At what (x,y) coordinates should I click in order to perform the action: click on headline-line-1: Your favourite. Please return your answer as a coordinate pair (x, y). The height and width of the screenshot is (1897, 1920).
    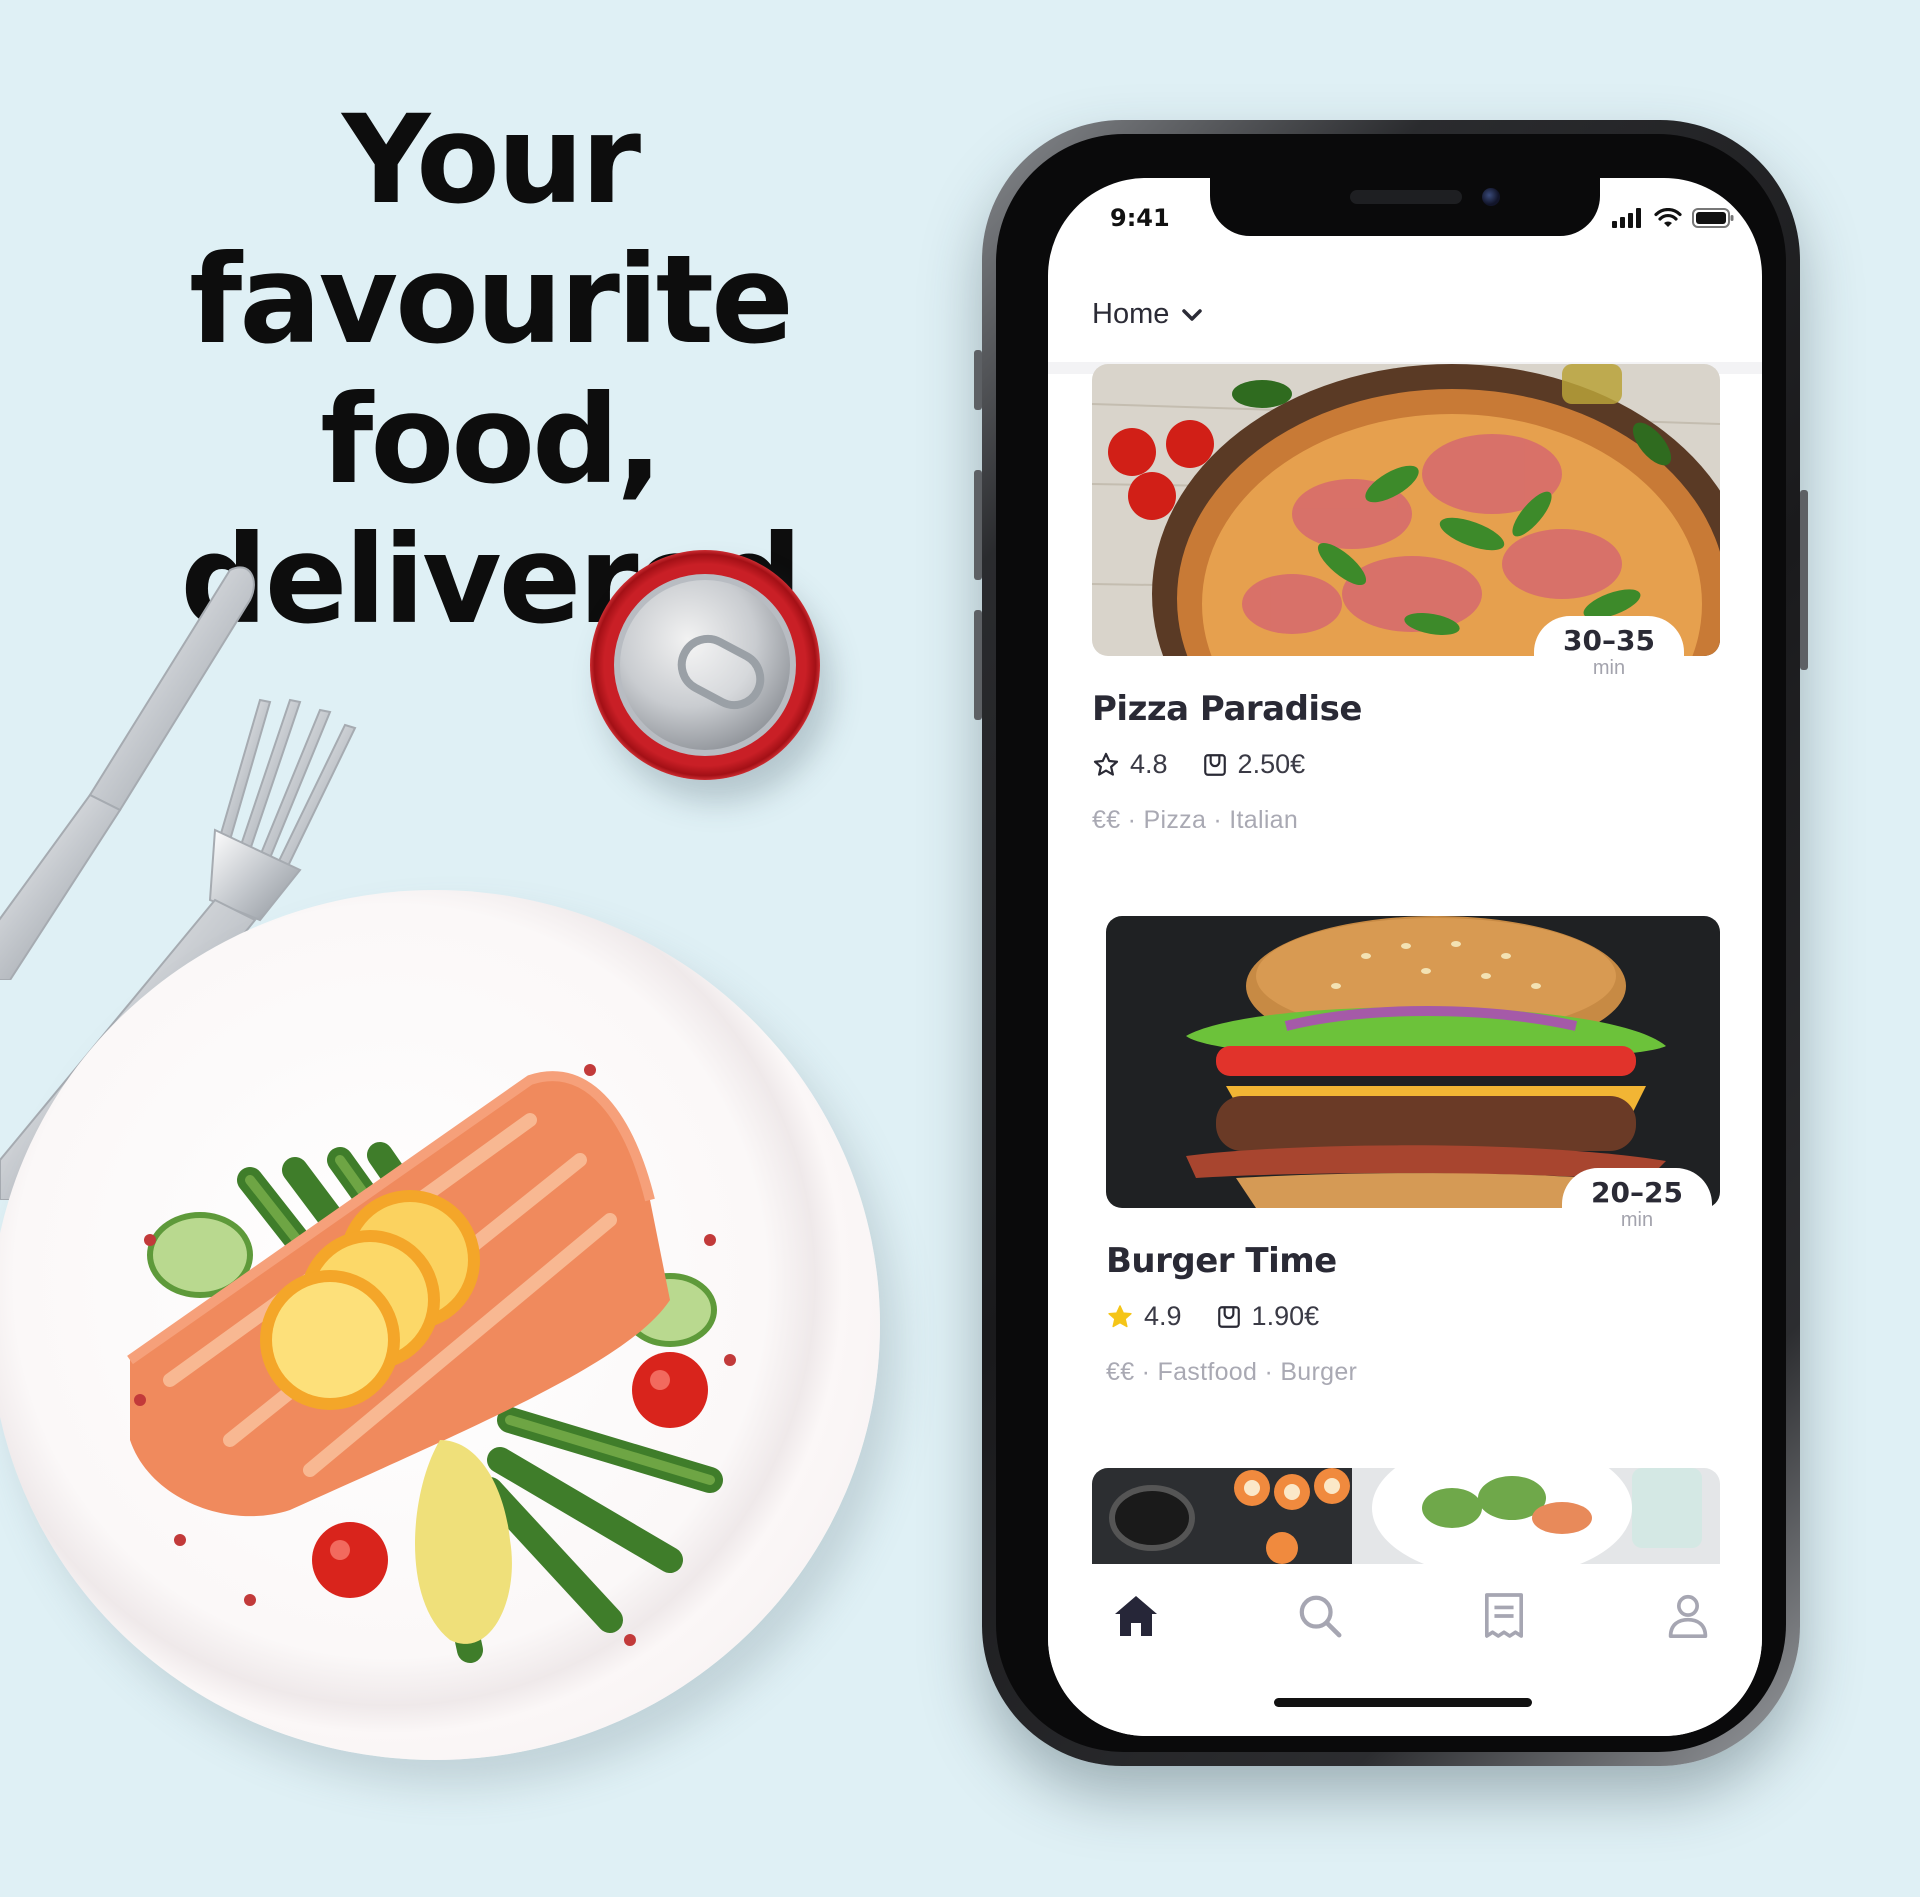
    Looking at the image, I should click on (491, 230).